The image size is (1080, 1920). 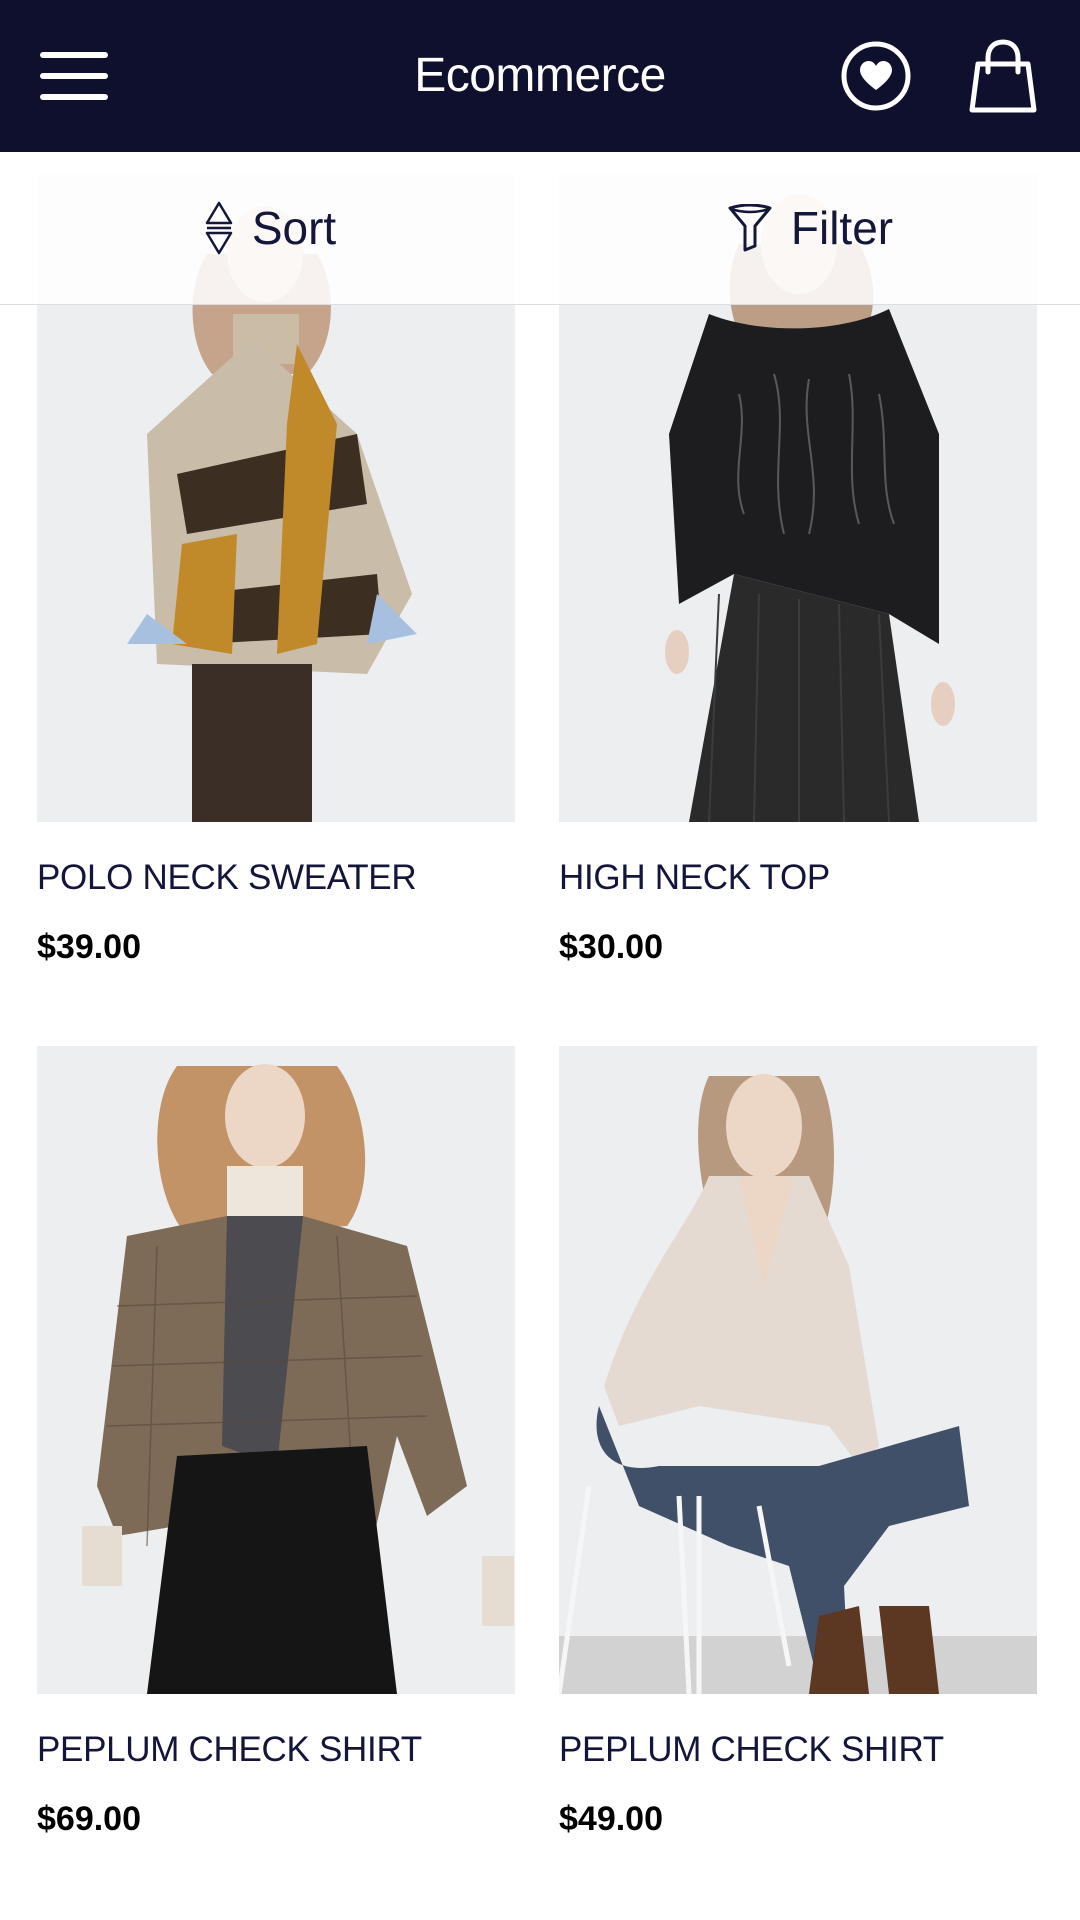 I want to click on product-image-check-blazer, so click(x=276, y=1370).